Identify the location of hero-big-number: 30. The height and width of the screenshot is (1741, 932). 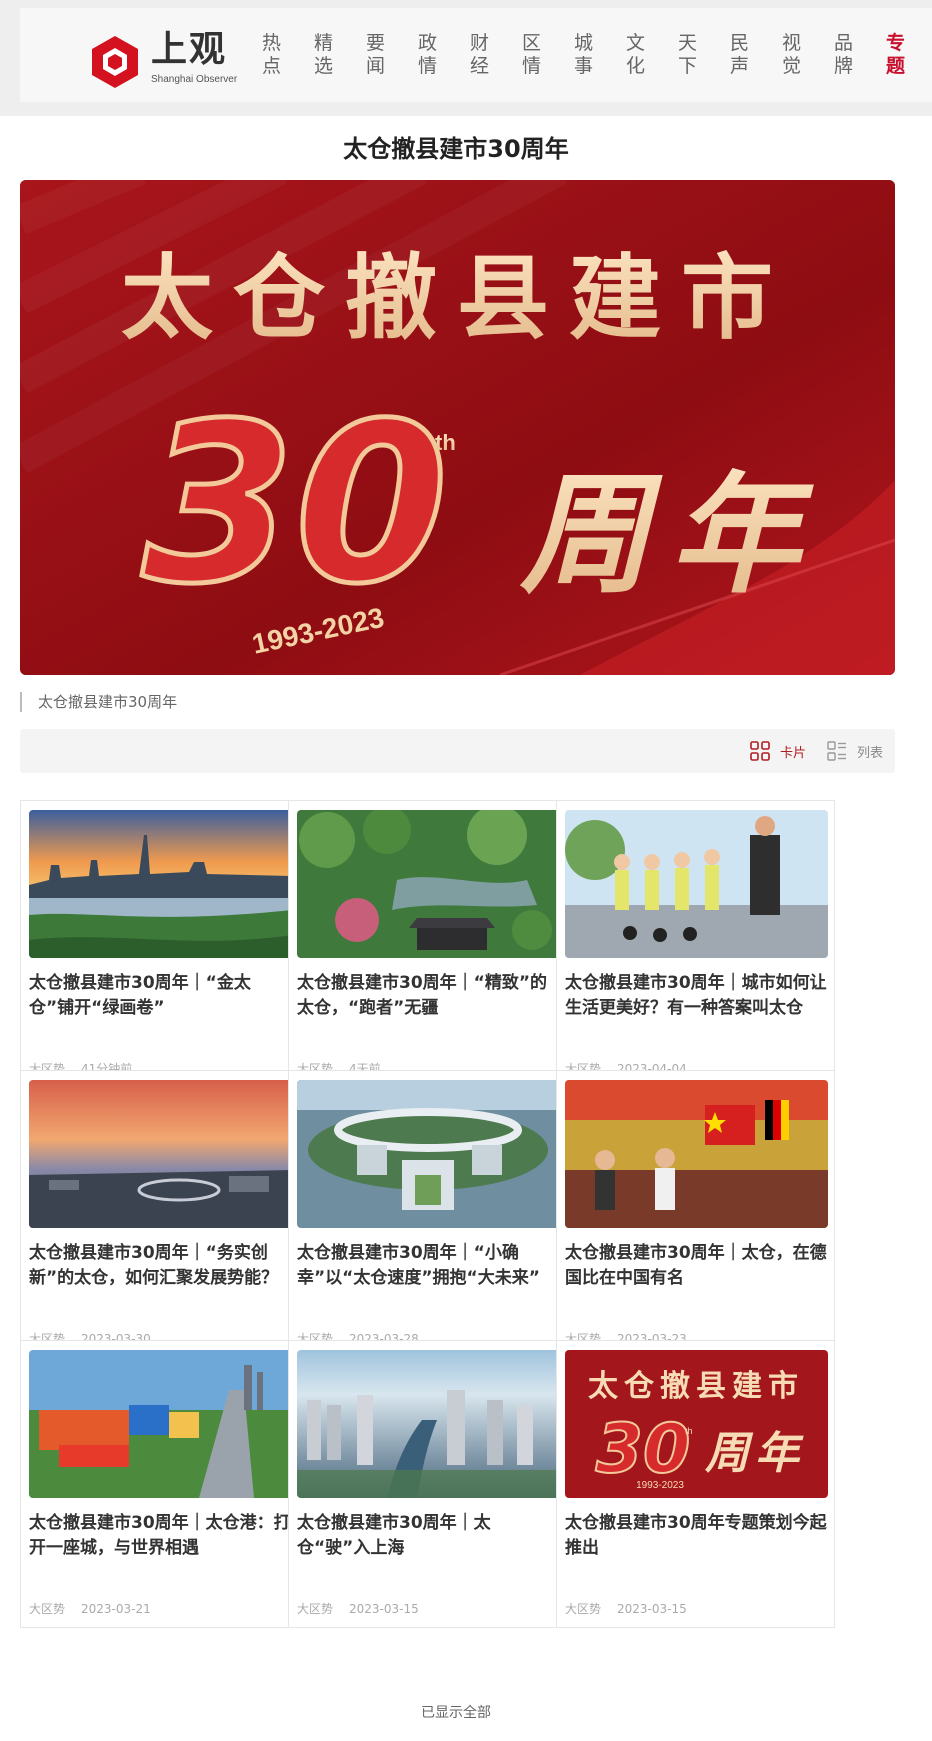
(295, 504).